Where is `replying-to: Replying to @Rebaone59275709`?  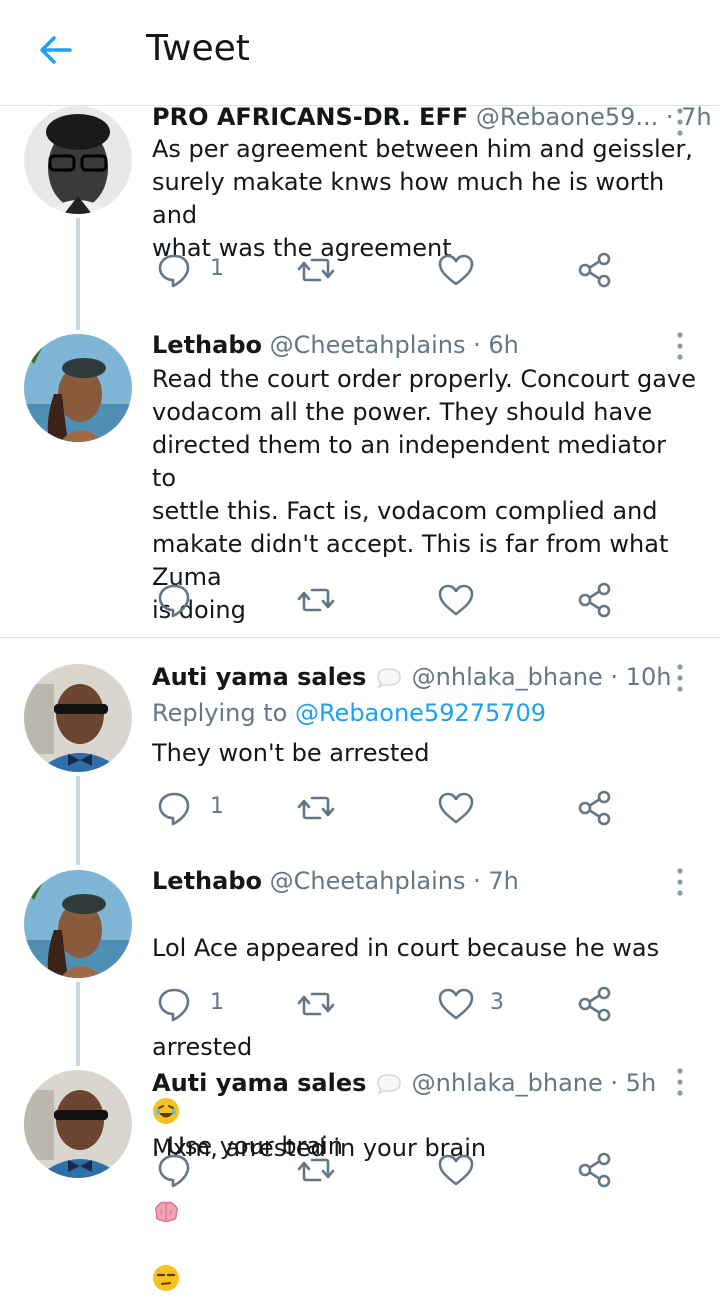
replying-to: Replying to @Rebaone59275709 is located at coordinates (349, 713).